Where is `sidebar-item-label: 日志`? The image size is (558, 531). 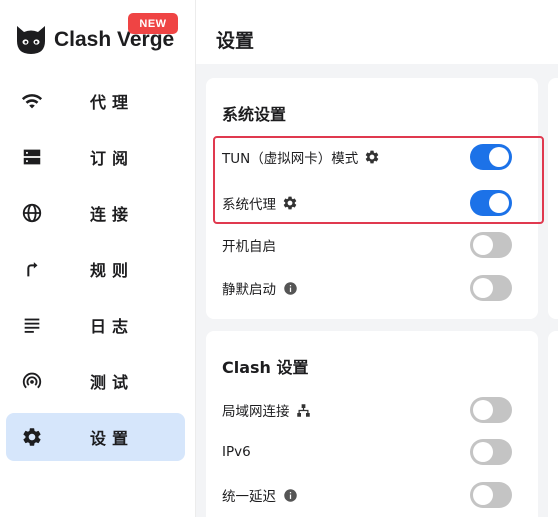 sidebar-item-label: 日志 is located at coordinates (112, 326).